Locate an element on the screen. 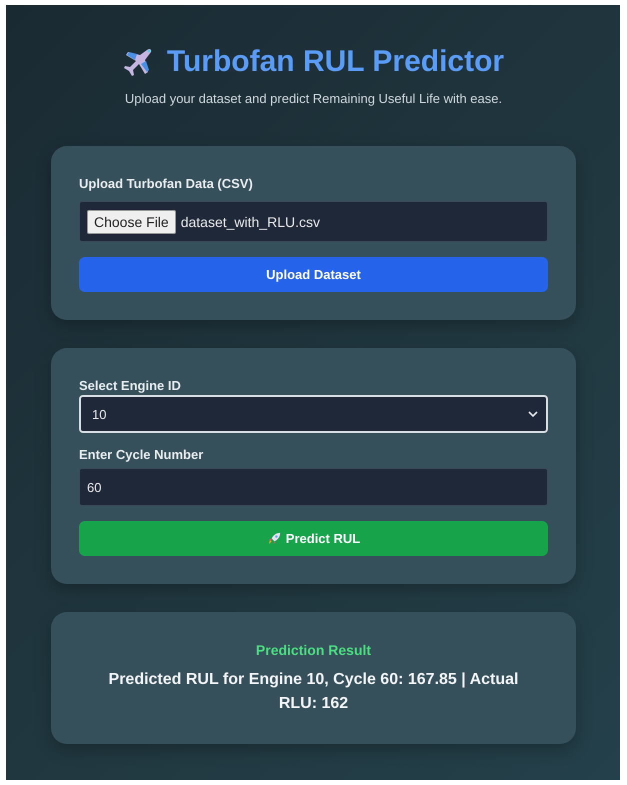 This screenshot has height=785, width=627. cycle-input: 60 is located at coordinates (313, 487).